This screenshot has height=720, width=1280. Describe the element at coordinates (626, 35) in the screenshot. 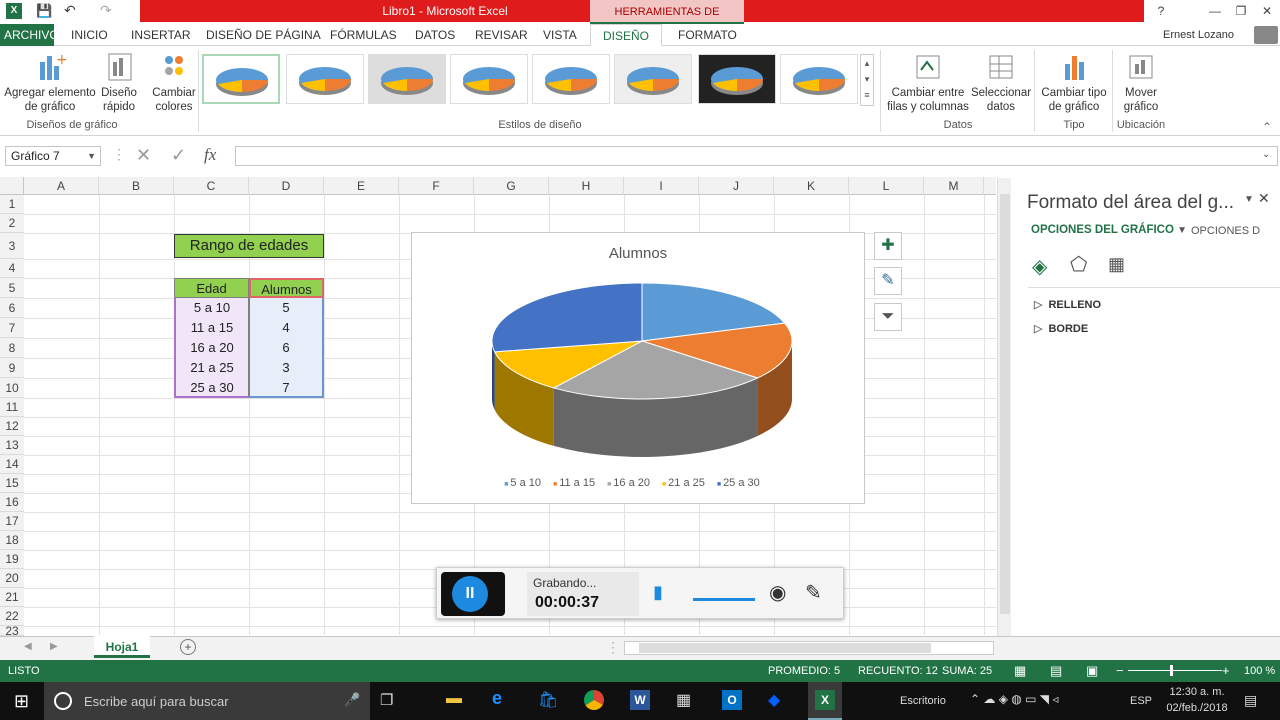

I see `tab-diseno: DISEÑO` at that location.